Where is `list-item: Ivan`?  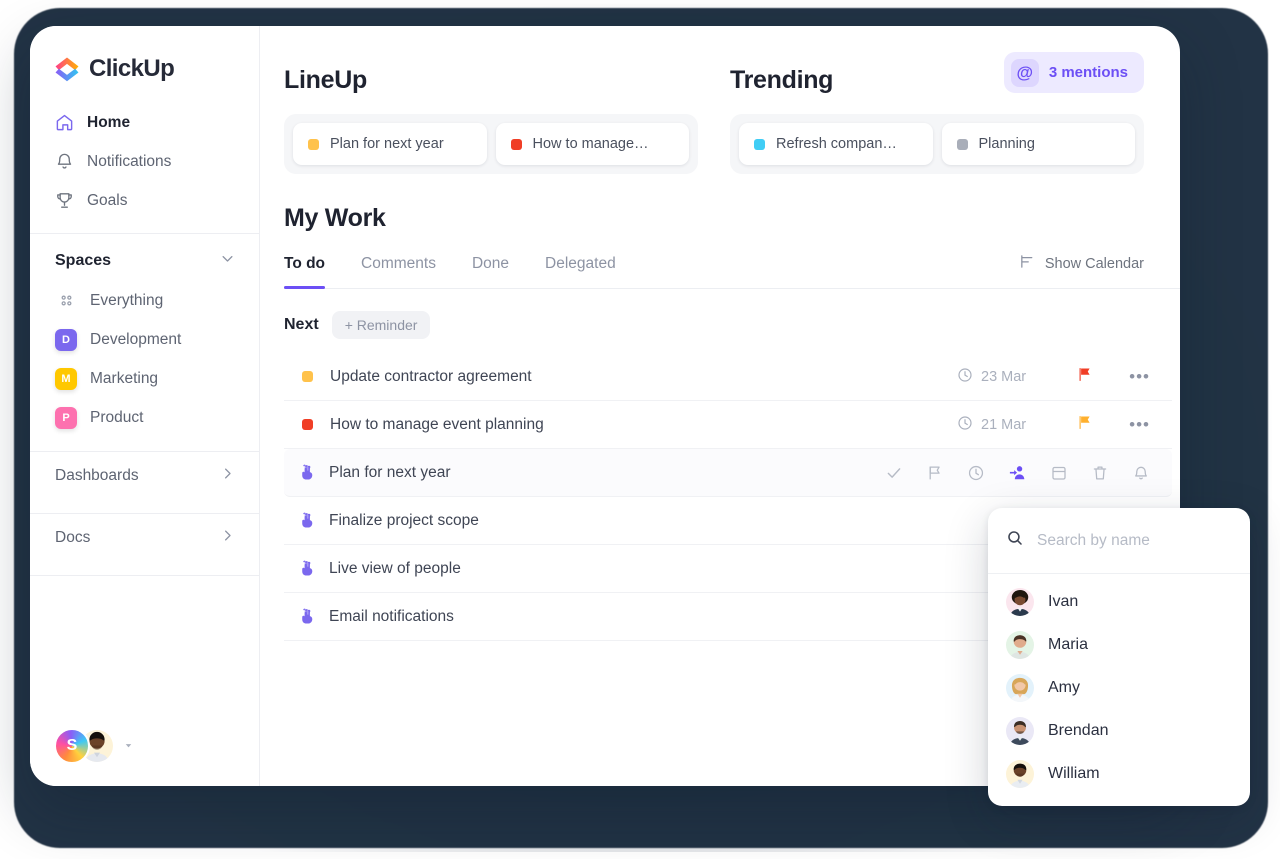 list-item: Ivan is located at coordinates (1119, 601).